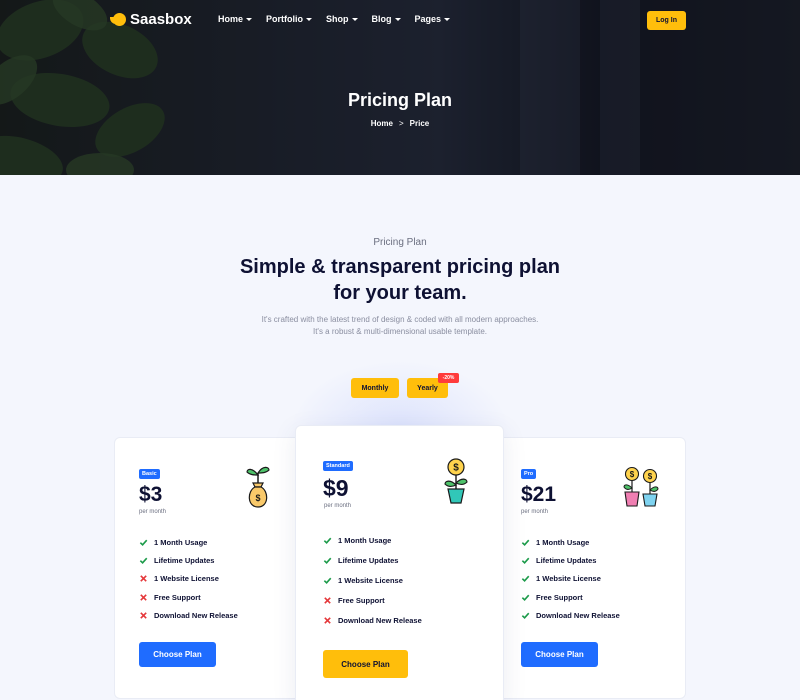  I want to click on section-eyebrow: Pricing Plan, so click(400, 242).